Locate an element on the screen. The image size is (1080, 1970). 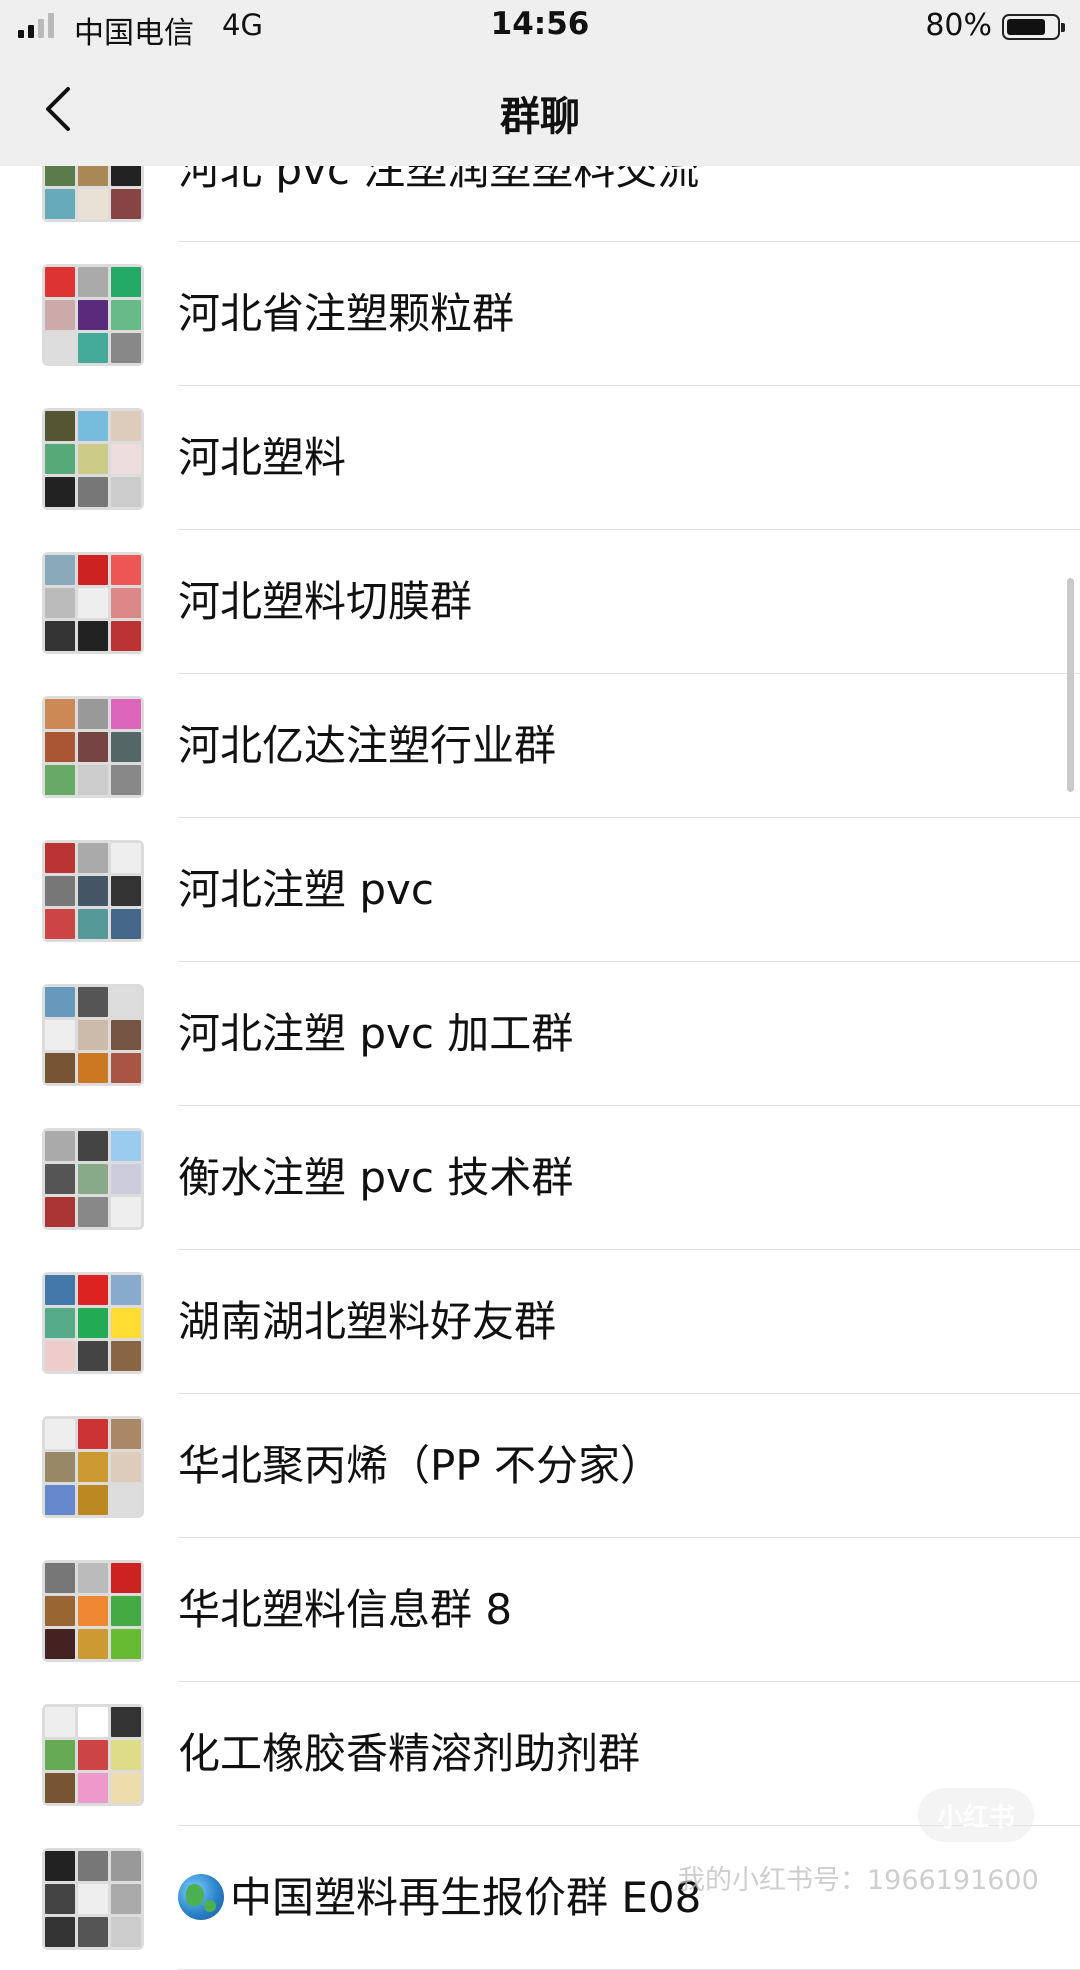
group-name: 河北塑料切膜群 is located at coordinates (325, 602).